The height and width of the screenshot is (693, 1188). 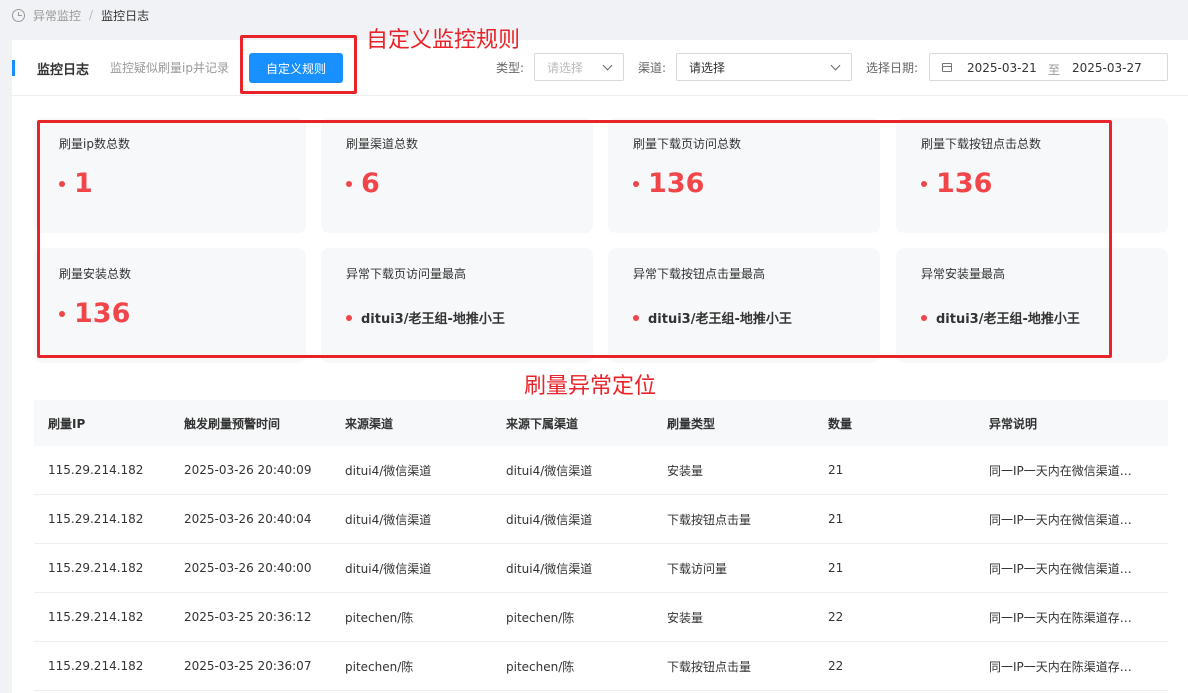 I want to click on column-header: 数量, so click(x=840, y=423).